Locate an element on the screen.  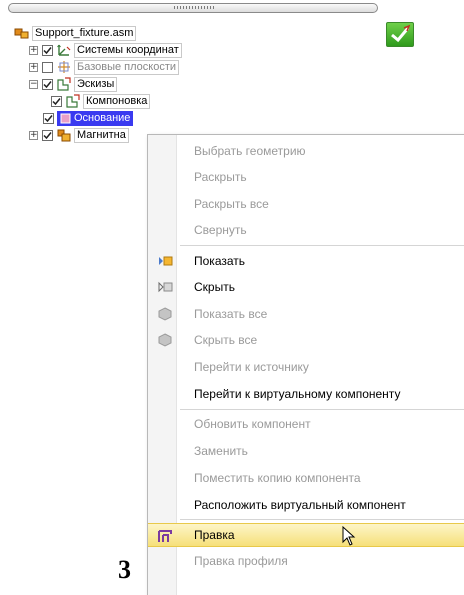
tree-item-coordinate-systems: + Системы координат is located at coordinates (105, 50).